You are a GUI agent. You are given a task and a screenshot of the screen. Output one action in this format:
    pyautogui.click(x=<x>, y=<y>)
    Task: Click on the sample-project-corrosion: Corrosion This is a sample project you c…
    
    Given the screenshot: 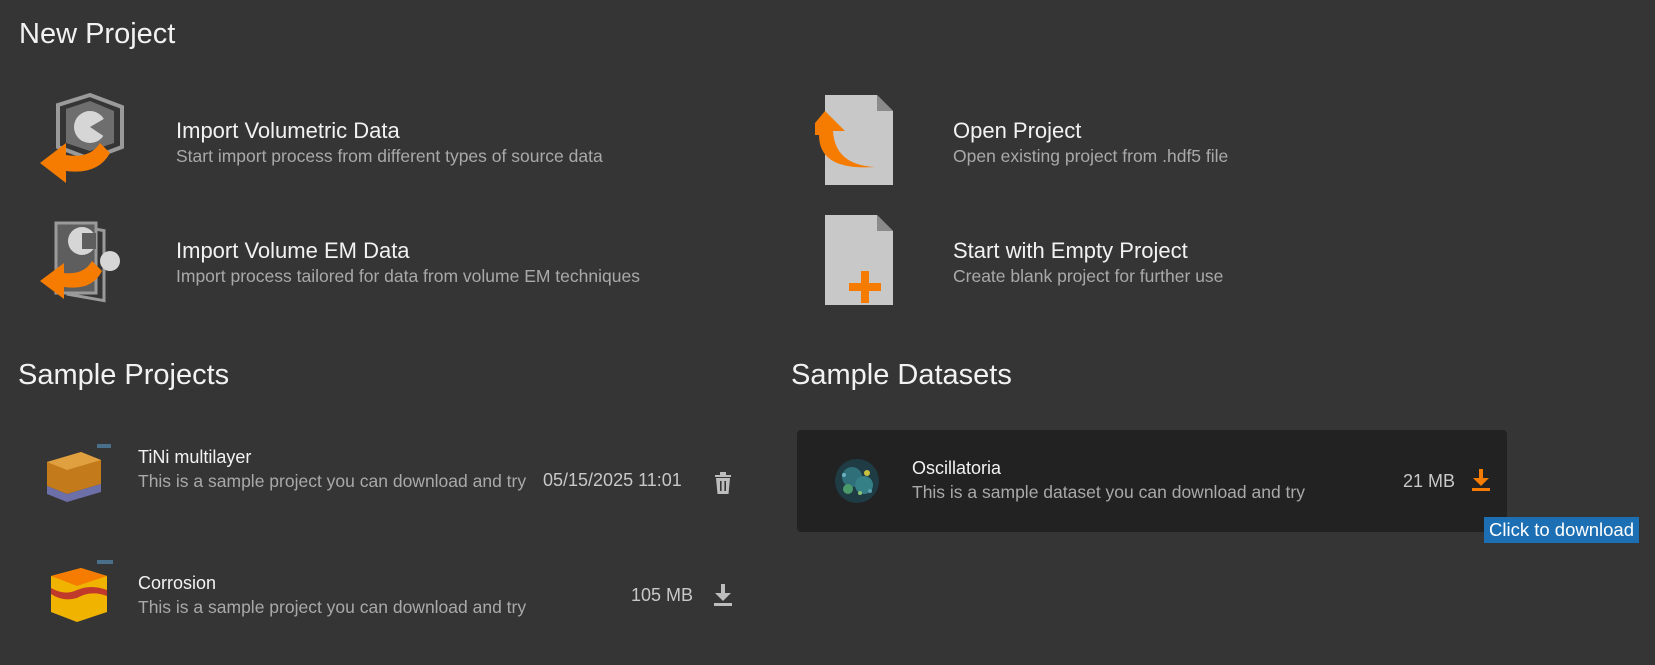 What is the action you would take?
    pyautogui.click(x=353, y=595)
    